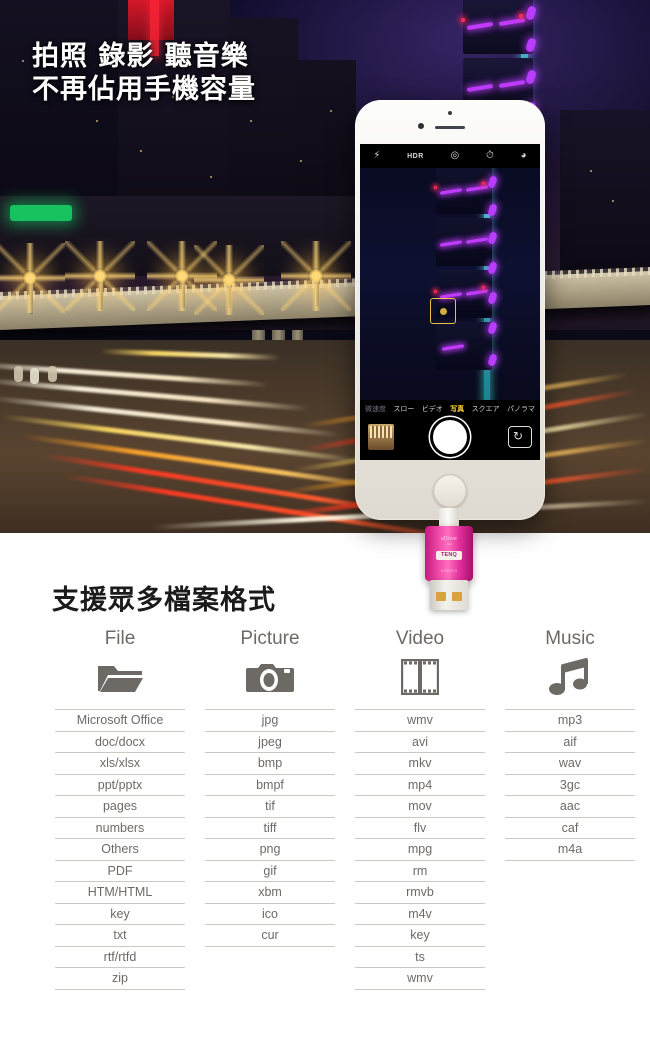 This screenshot has height=1040, width=650. Describe the element at coordinates (120, 785) in the screenshot. I see `format-item: ppt/pptx` at that location.